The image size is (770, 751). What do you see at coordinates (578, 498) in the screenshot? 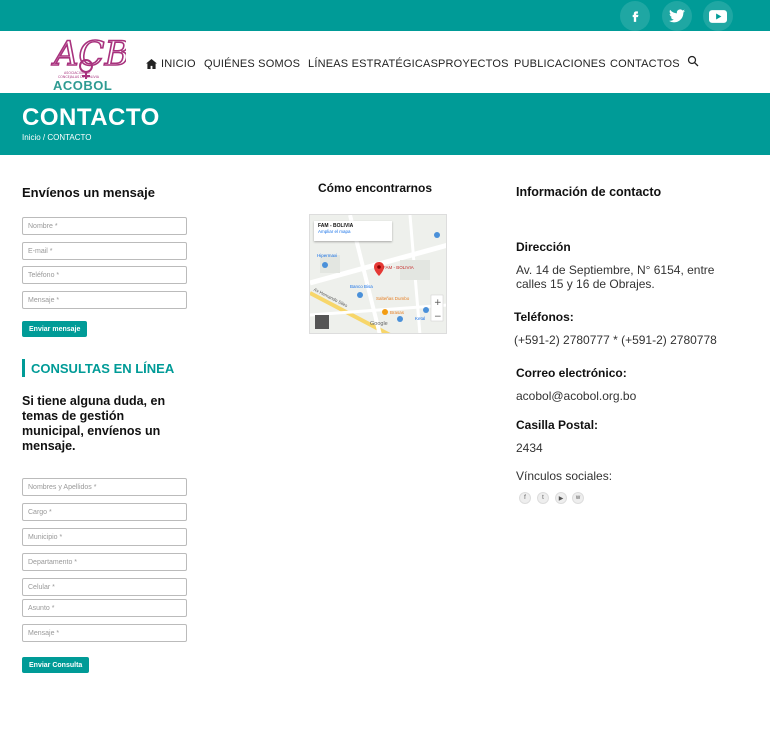
I see `whatsapp-small-icon: w` at bounding box center [578, 498].